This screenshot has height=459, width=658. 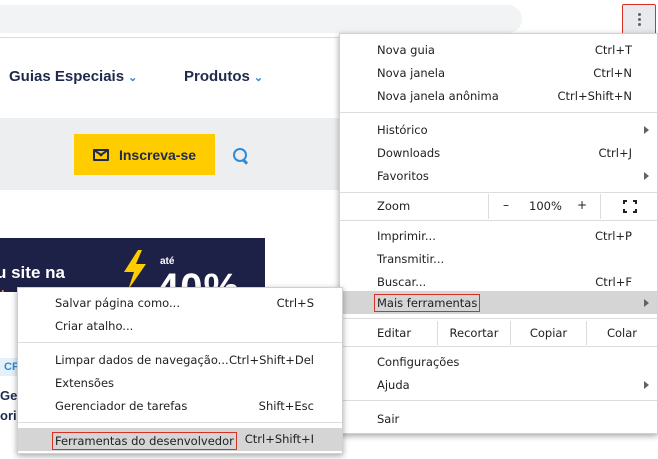 I want to click on menu-item-buscar: Buscar... Ctrl+F, so click(x=498, y=281).